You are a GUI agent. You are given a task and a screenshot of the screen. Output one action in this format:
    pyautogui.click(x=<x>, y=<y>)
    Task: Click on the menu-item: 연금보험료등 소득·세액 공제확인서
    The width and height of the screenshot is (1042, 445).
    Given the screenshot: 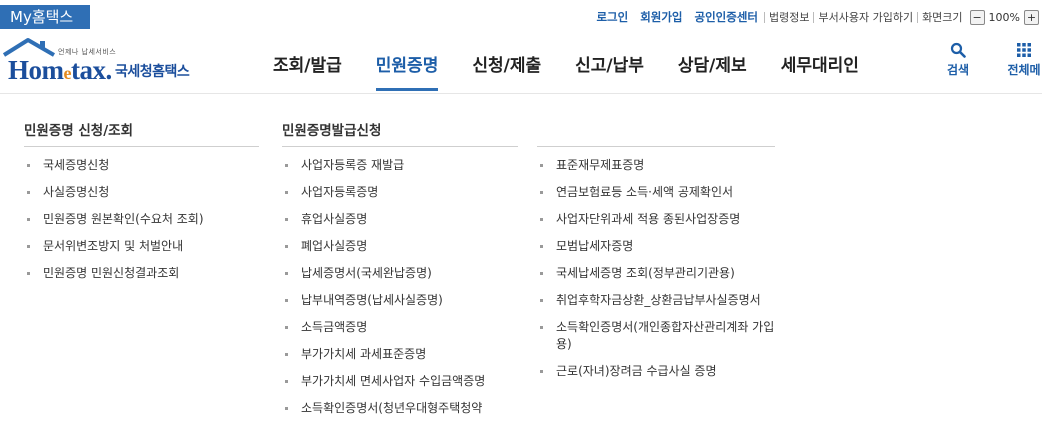 What is the action you would take?
    pyautogui.click(x=656, y=192)
    